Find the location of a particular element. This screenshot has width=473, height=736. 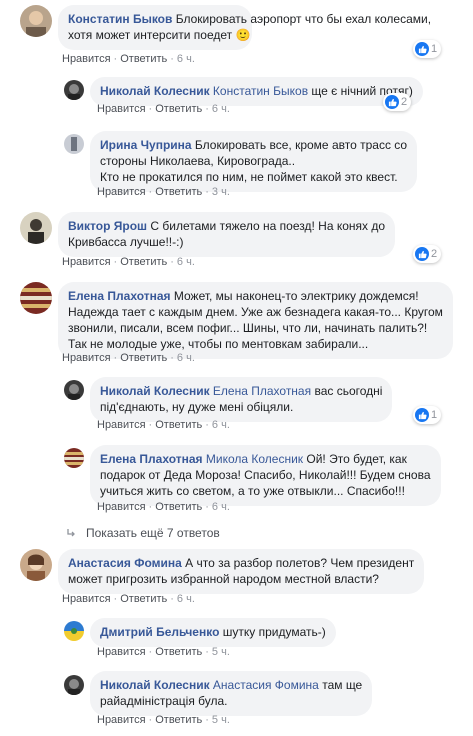

comment-author: Дмитрий Бельченко is located at coordinates (159, 632).